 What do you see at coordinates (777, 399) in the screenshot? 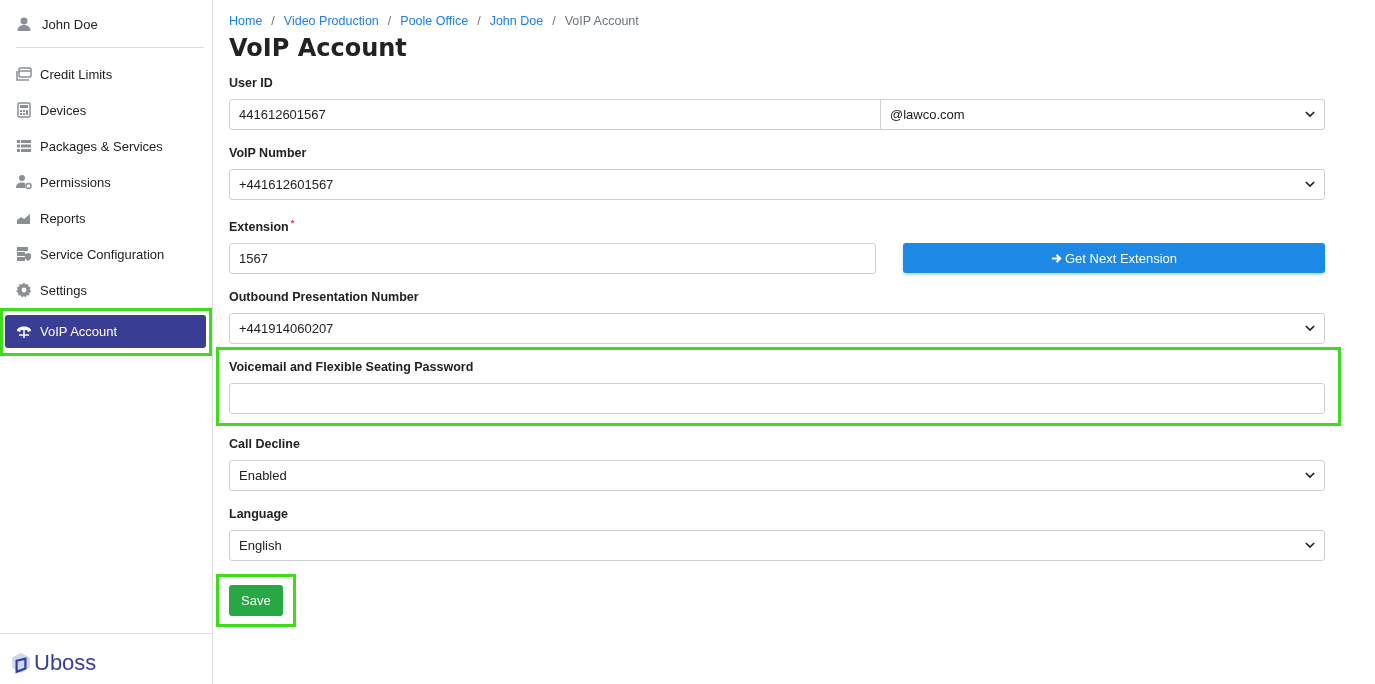
I see `input-field` at bounding box center [777, 399].